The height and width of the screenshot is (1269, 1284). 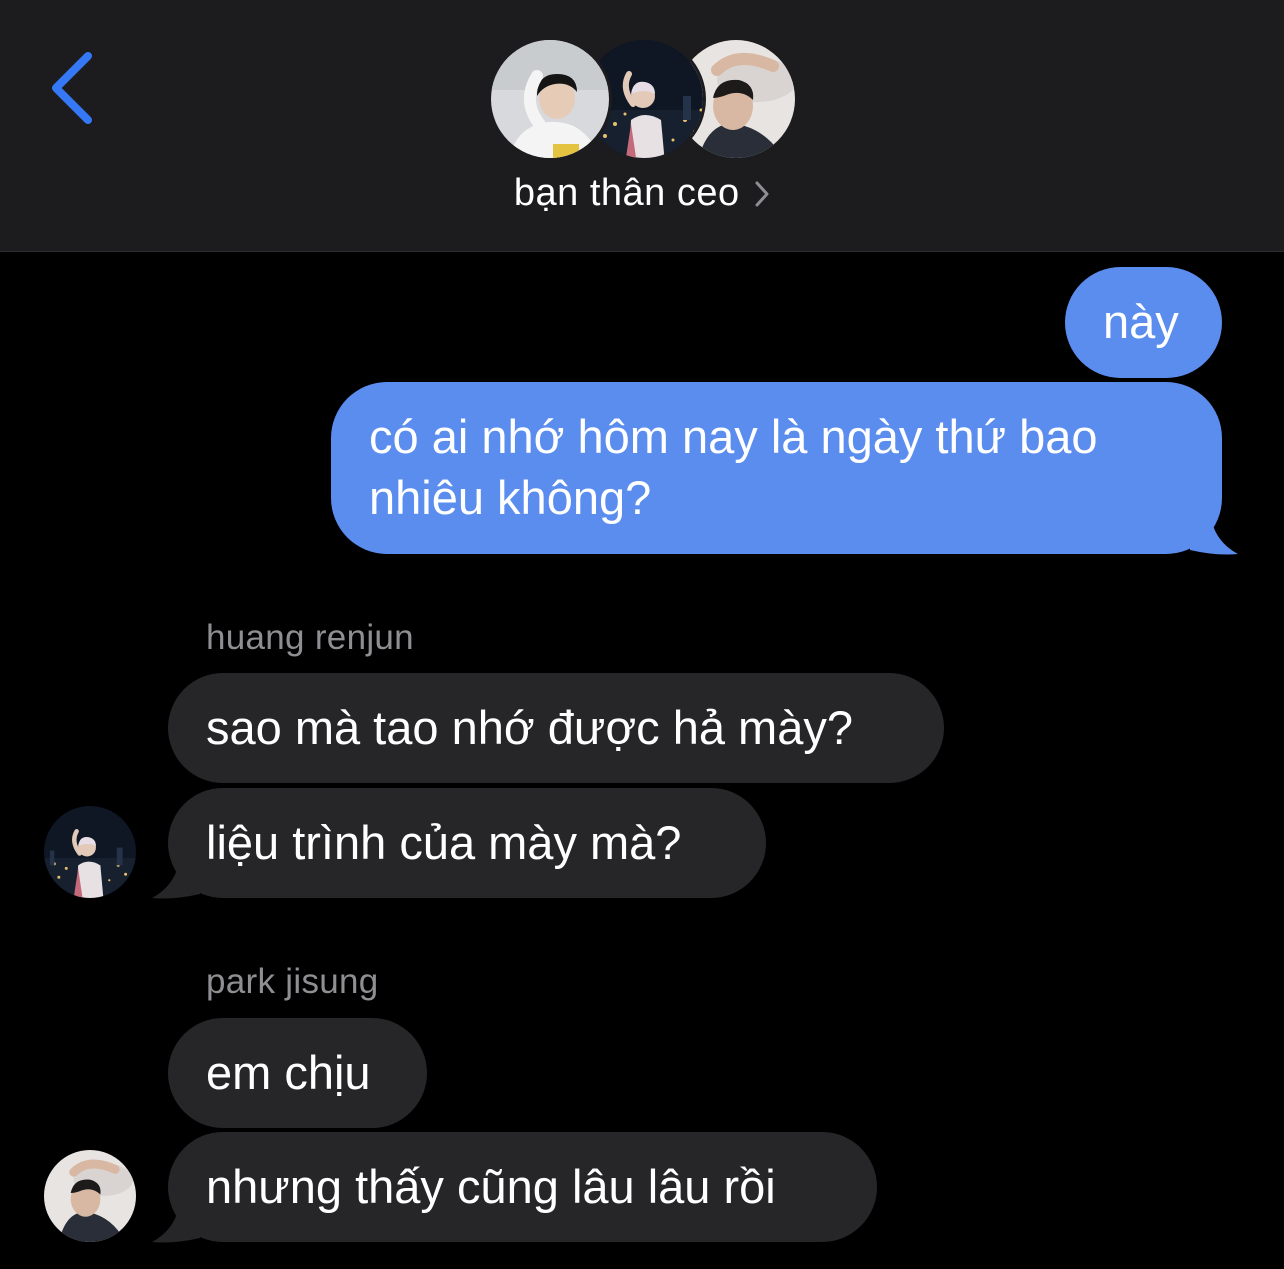 I want to click on message-text: em chịu, so click(x=288, y=1072).